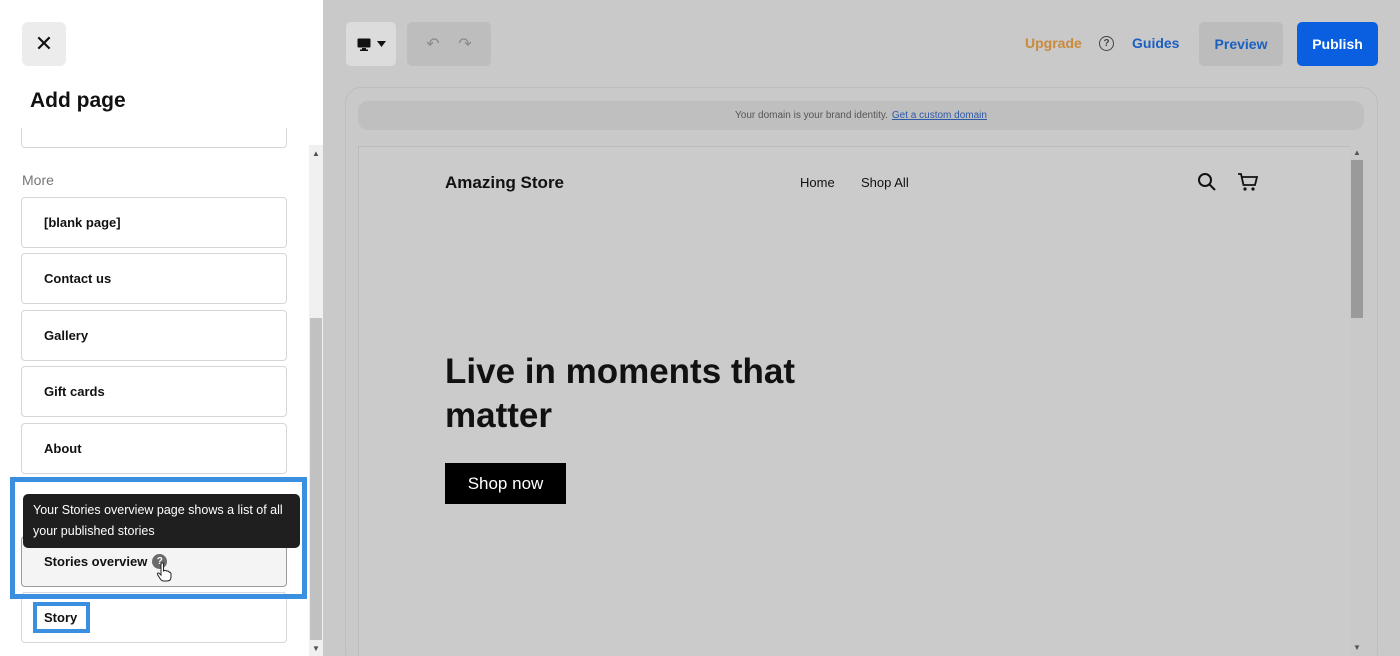  I want to click on section-label-more: More, so click(38, 180).